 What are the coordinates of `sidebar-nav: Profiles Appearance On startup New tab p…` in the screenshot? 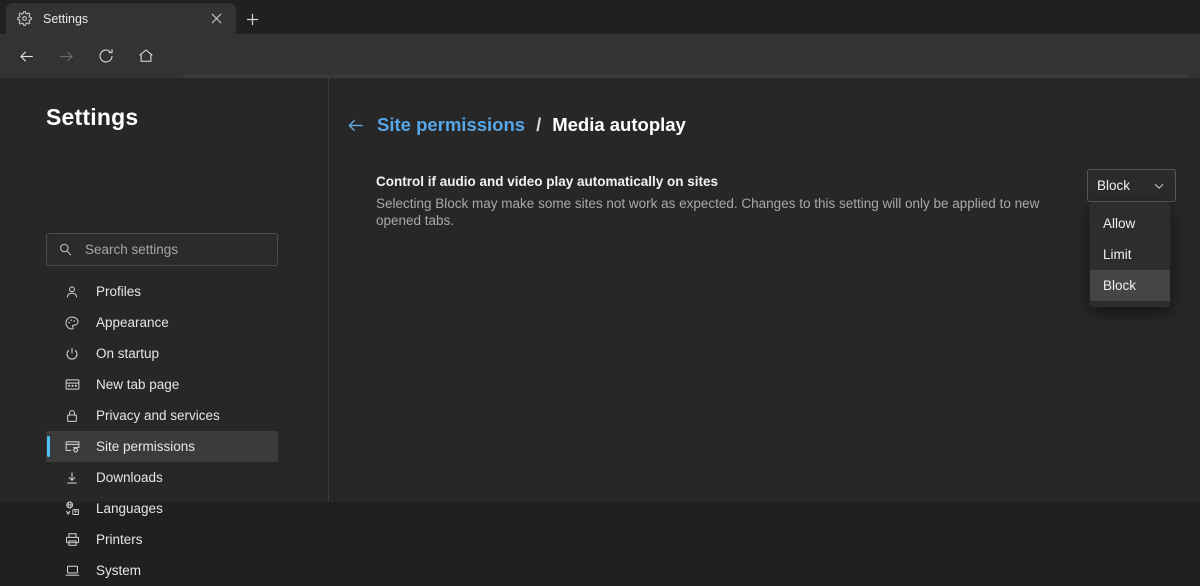 It's located at (162, 431).